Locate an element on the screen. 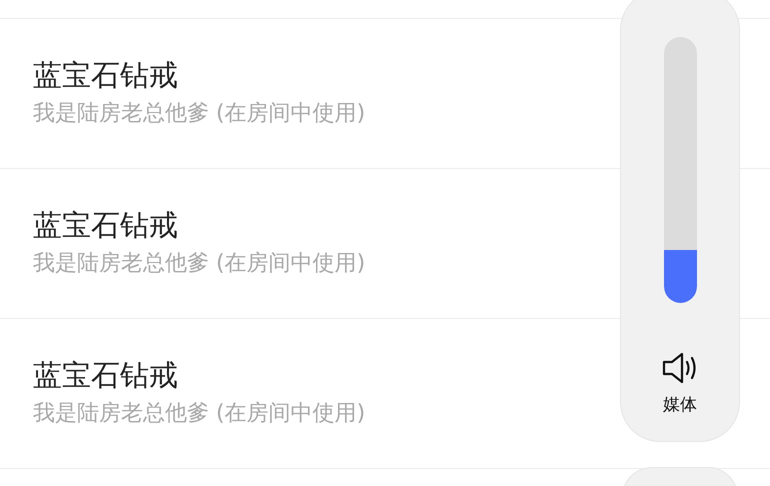  panel-label: 媒体 is located at coordinates (680, 405).